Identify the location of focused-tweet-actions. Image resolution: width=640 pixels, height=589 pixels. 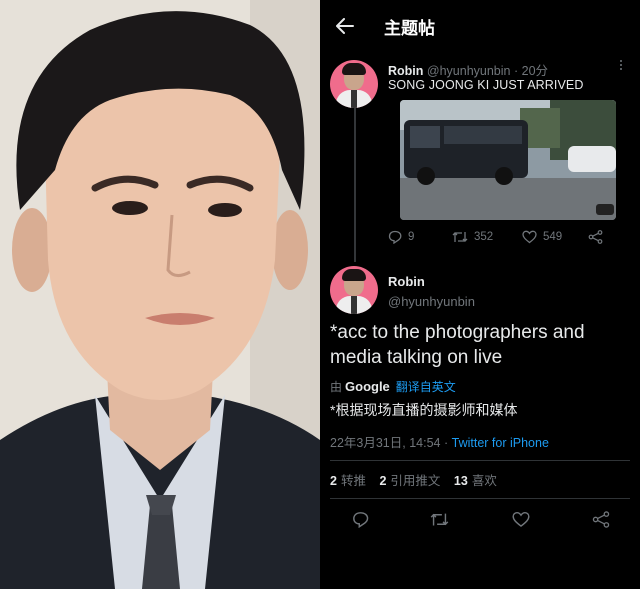
(480, 520).